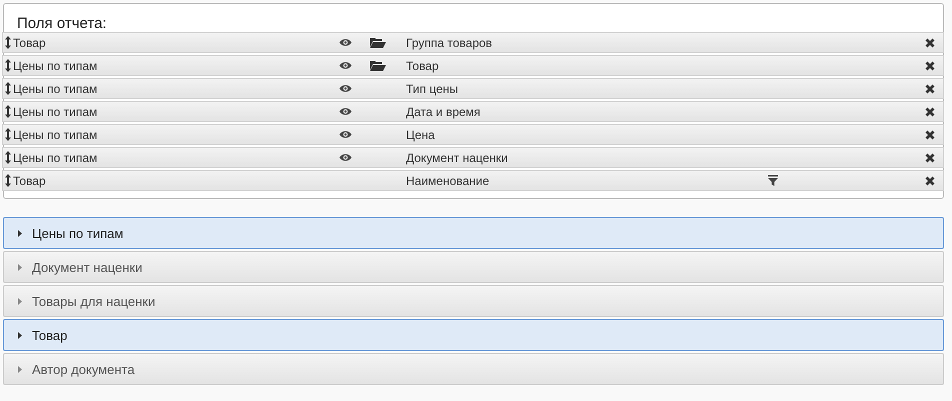  What do you see at coordinates (78, 233) in the screenshot?
I see `section-label: Цены по типам` at bounding box center [78, 233].